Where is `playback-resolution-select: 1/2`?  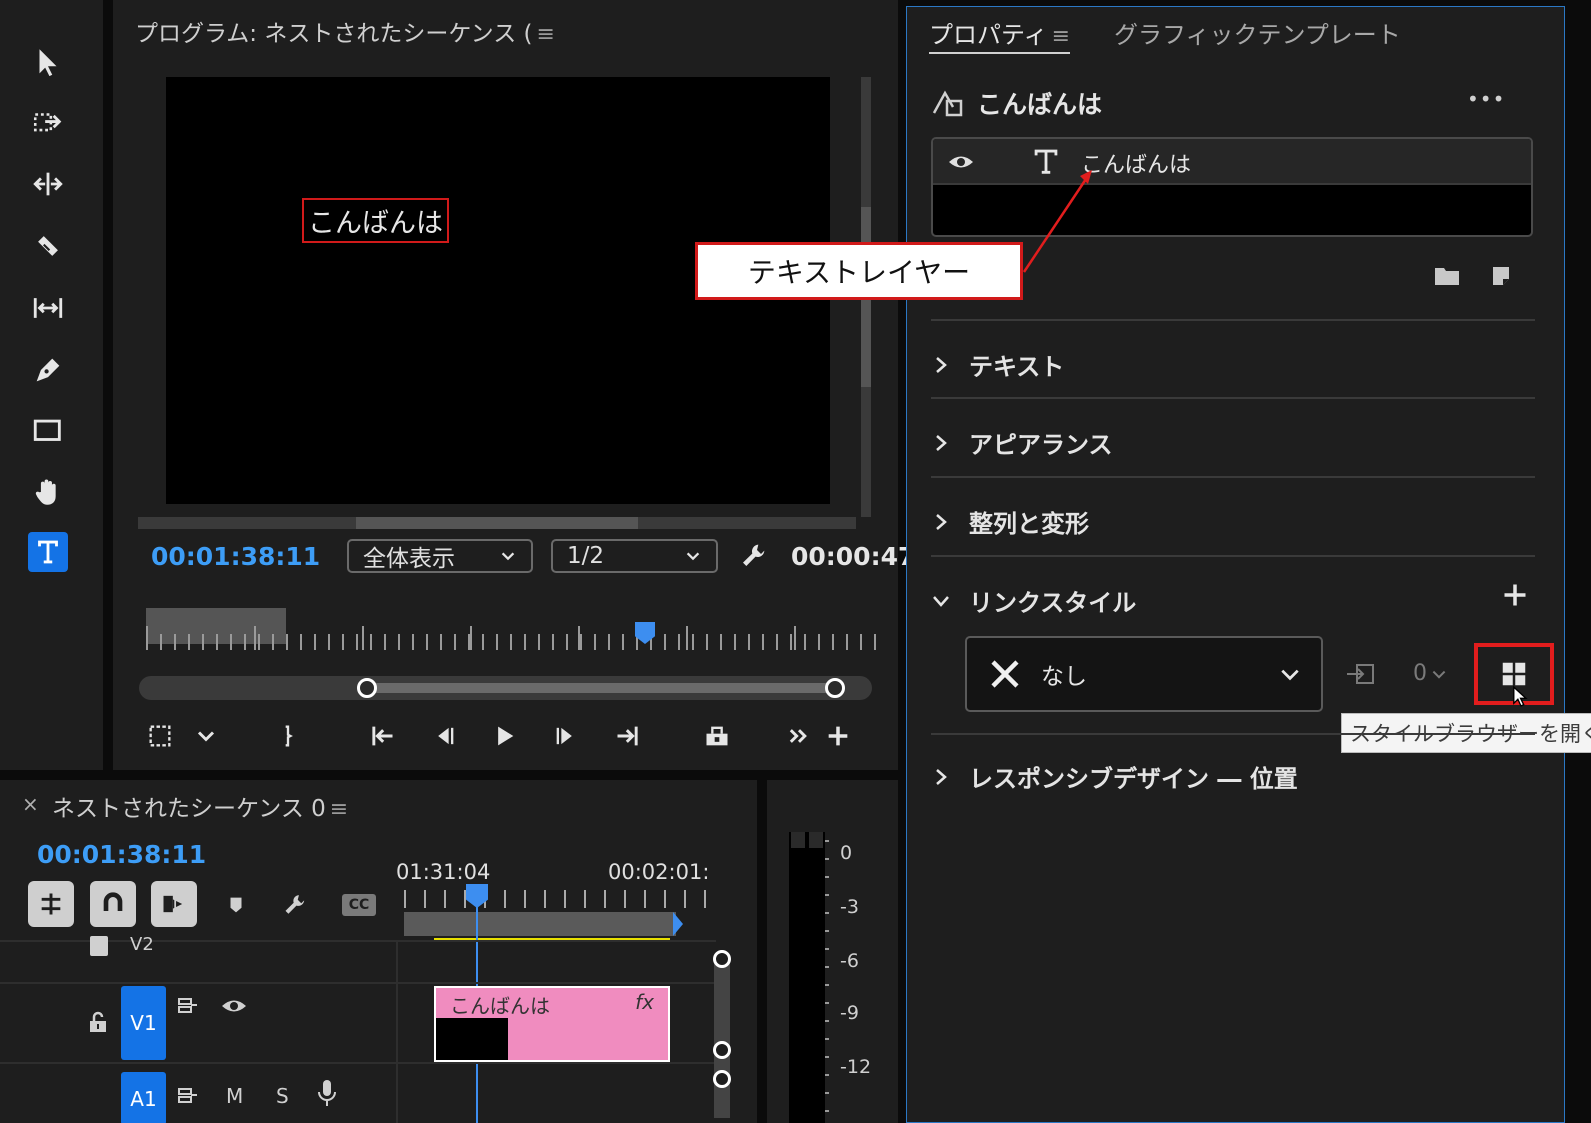 playback-resolution-select: 1/2 is located at coordinates (634, 556).